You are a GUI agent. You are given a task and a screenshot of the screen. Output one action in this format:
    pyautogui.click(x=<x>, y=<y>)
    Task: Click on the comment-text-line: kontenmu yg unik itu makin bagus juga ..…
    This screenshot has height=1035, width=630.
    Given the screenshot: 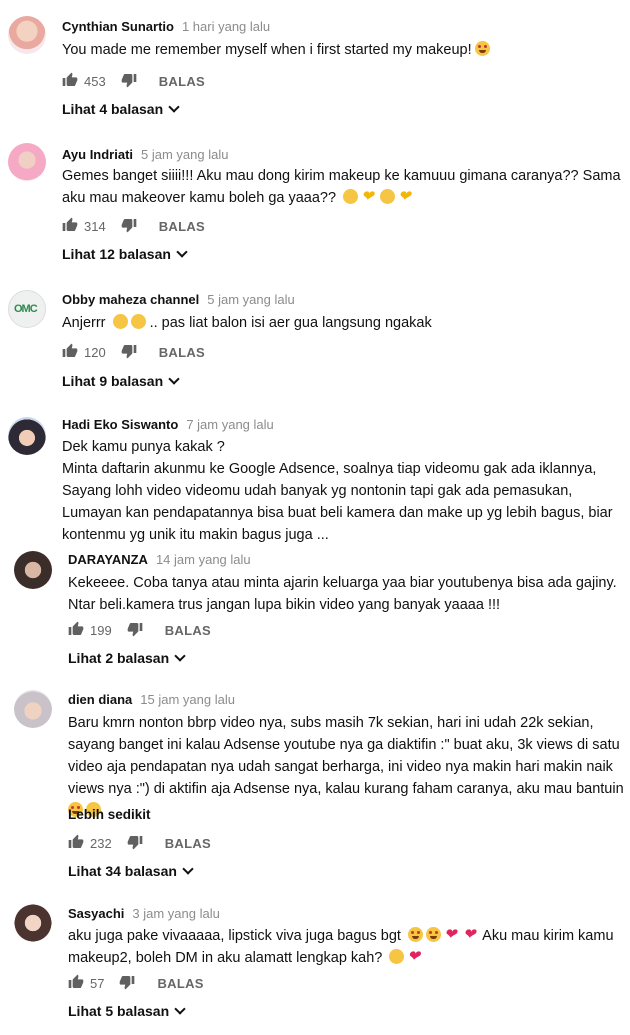 What is the action you would take?
    pyautogui.click(x=195, y=535)
    